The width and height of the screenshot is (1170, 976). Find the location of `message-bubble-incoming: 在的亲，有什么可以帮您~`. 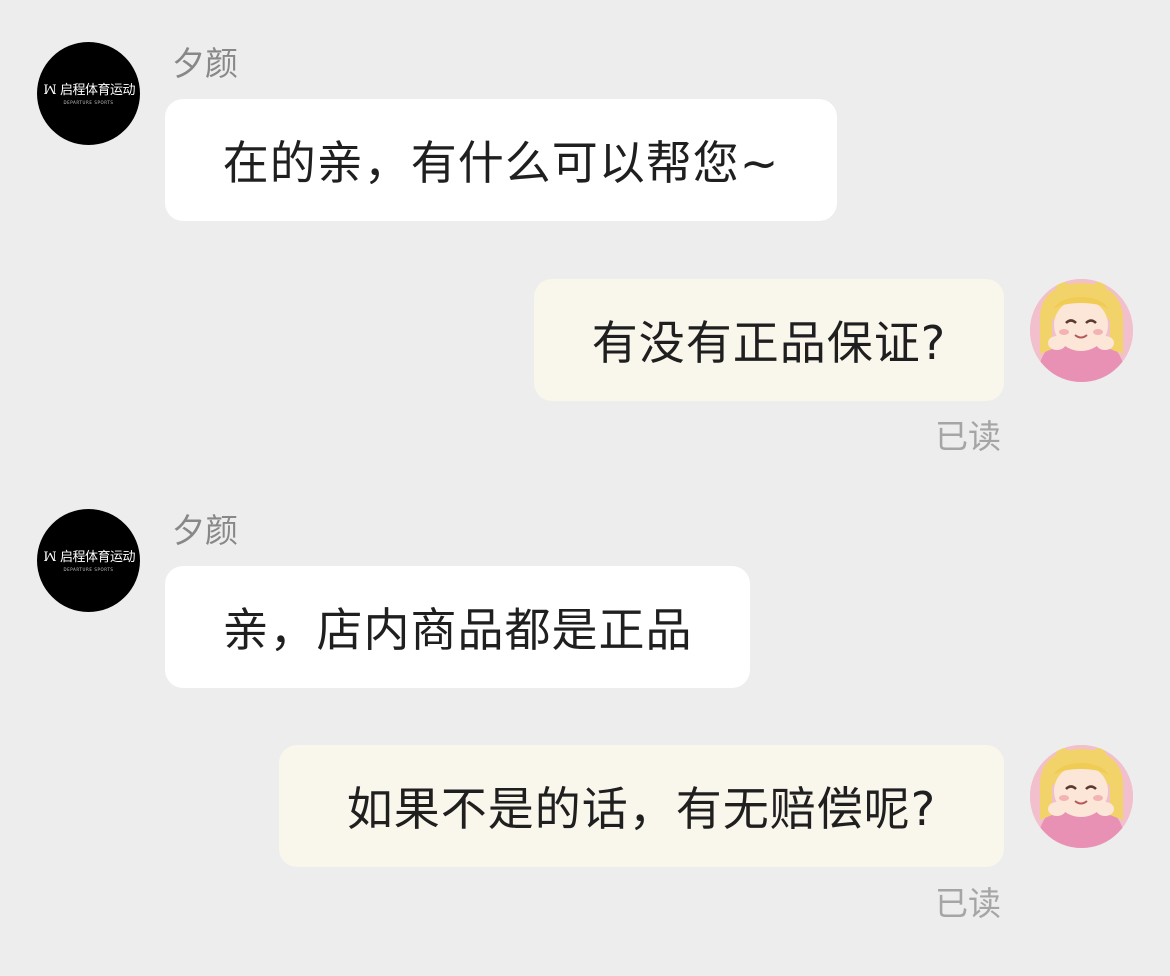

message-bubble-incoming: 在的亲，有什么可以帮您~ is located at coordinates (501, 160).